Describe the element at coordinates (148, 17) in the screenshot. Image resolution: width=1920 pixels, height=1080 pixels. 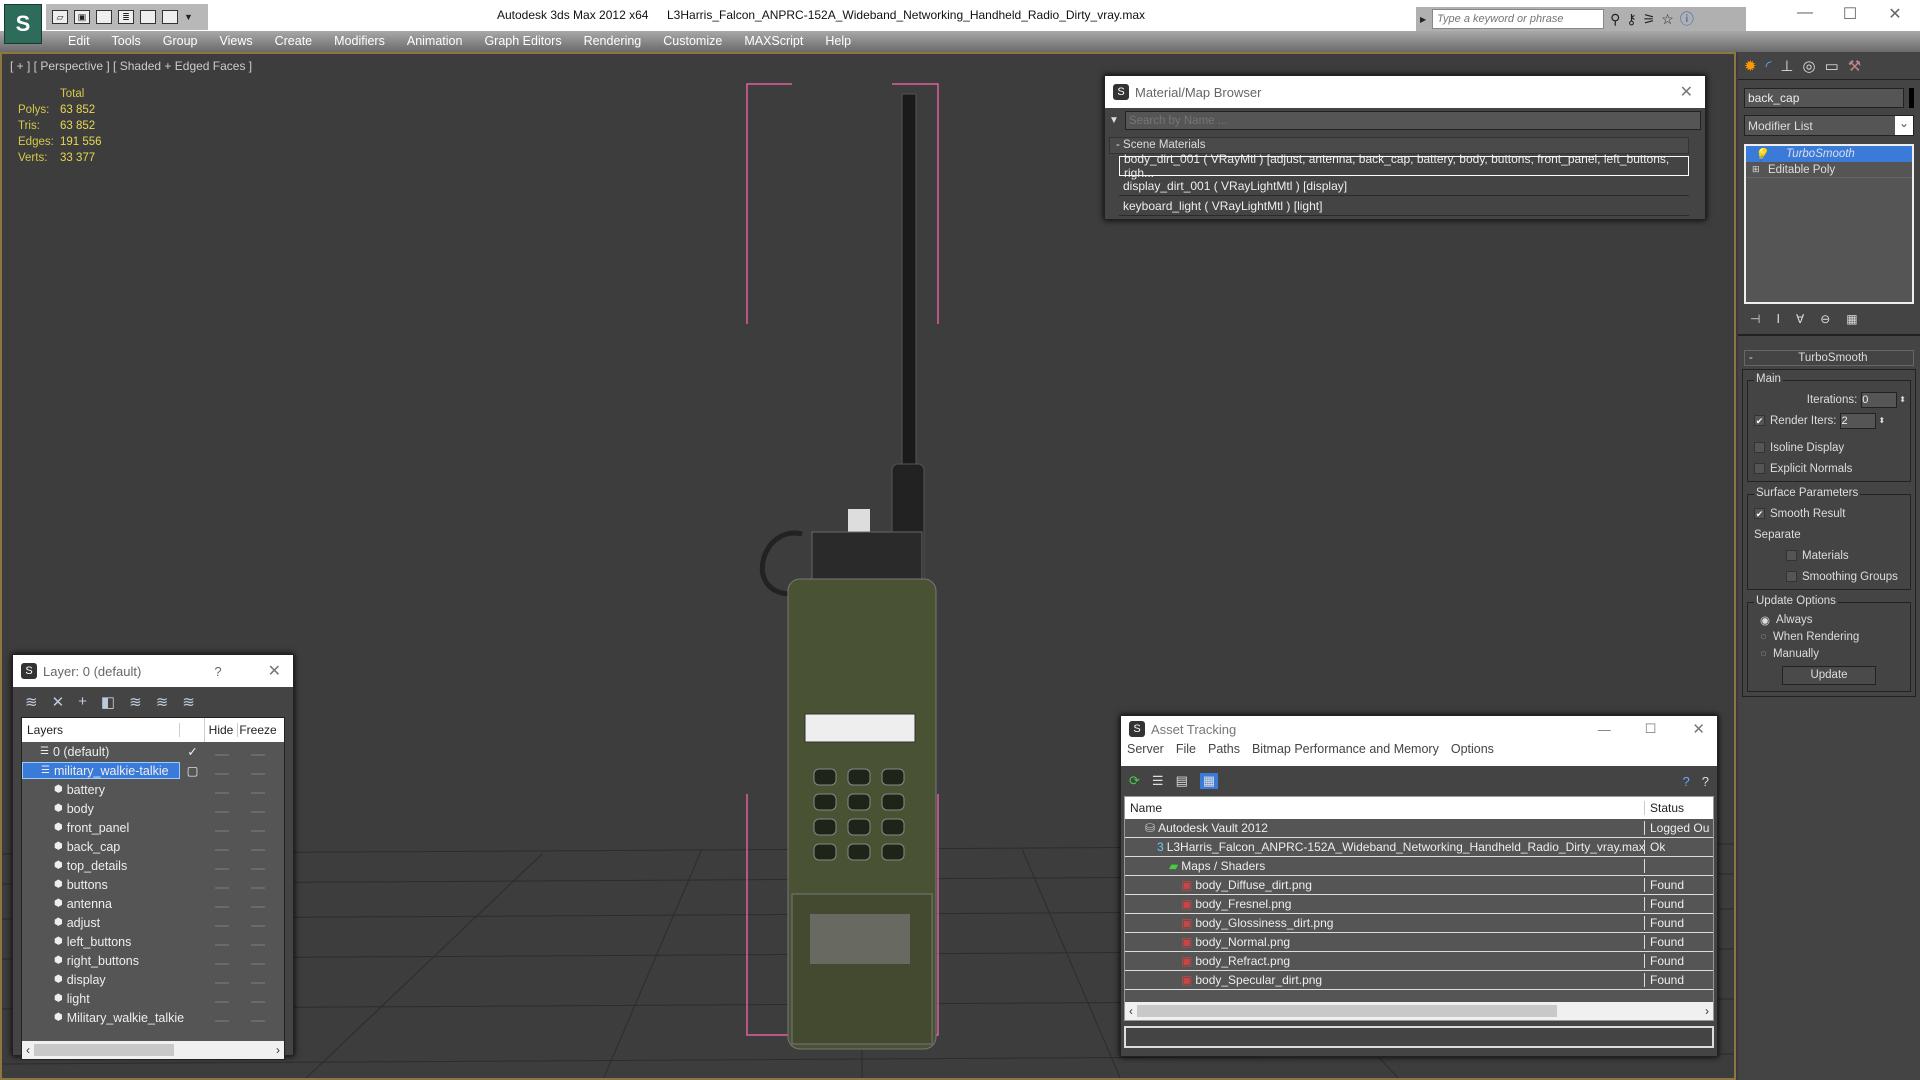
I see `redo-icon` at that location.